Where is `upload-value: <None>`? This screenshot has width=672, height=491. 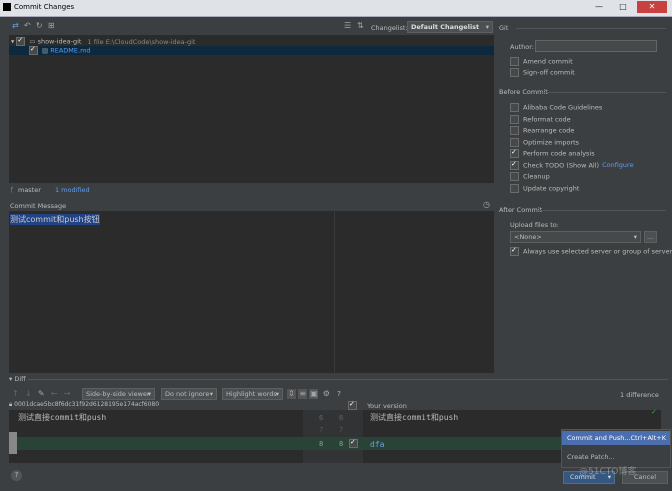
upload-value: <None> is located at coordinates (528, 237).